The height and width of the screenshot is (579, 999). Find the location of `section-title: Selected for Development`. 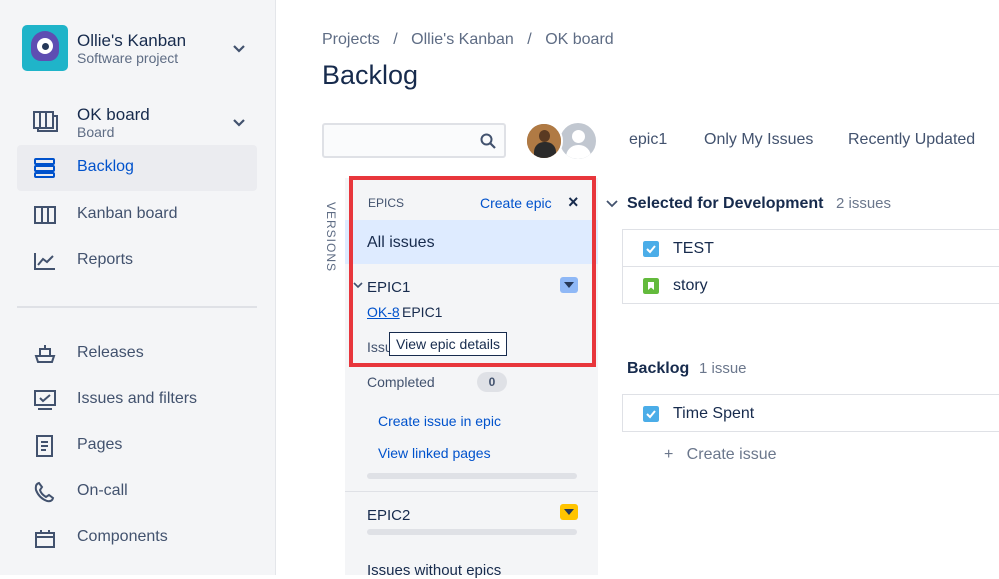

section-title: Selected for Development is located at coordinates (725, 203).